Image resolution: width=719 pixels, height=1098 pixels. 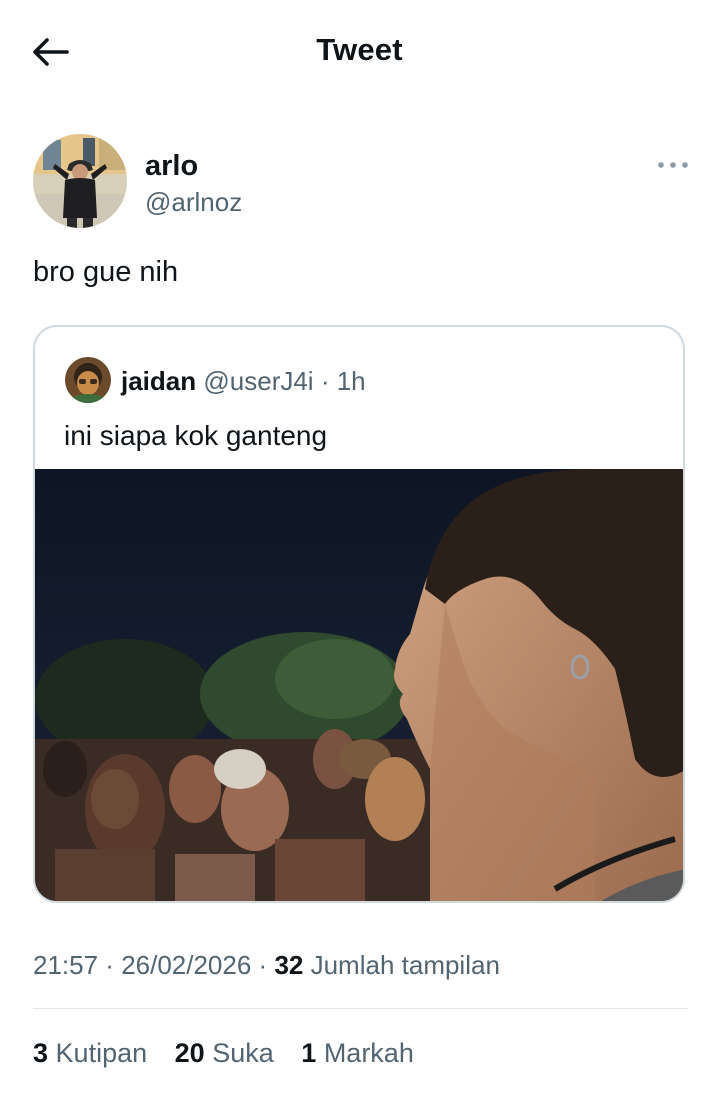 What do you see at coordinates (363, 184) in the screenshot?
I see `tweet-author: arlo @arlnoz` at bounding box center [363, 184].